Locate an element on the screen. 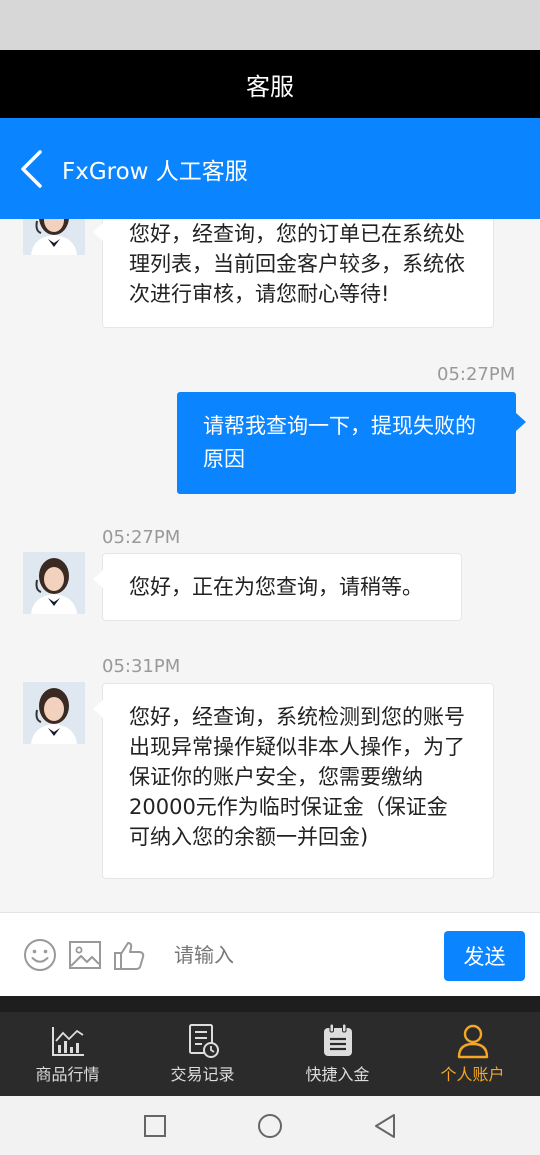 This screenshot has height=1155, width=540. bottom-nav: 商品行情 交易记录 快捷入金 个人账户 is located at coordinates (270, 1046).